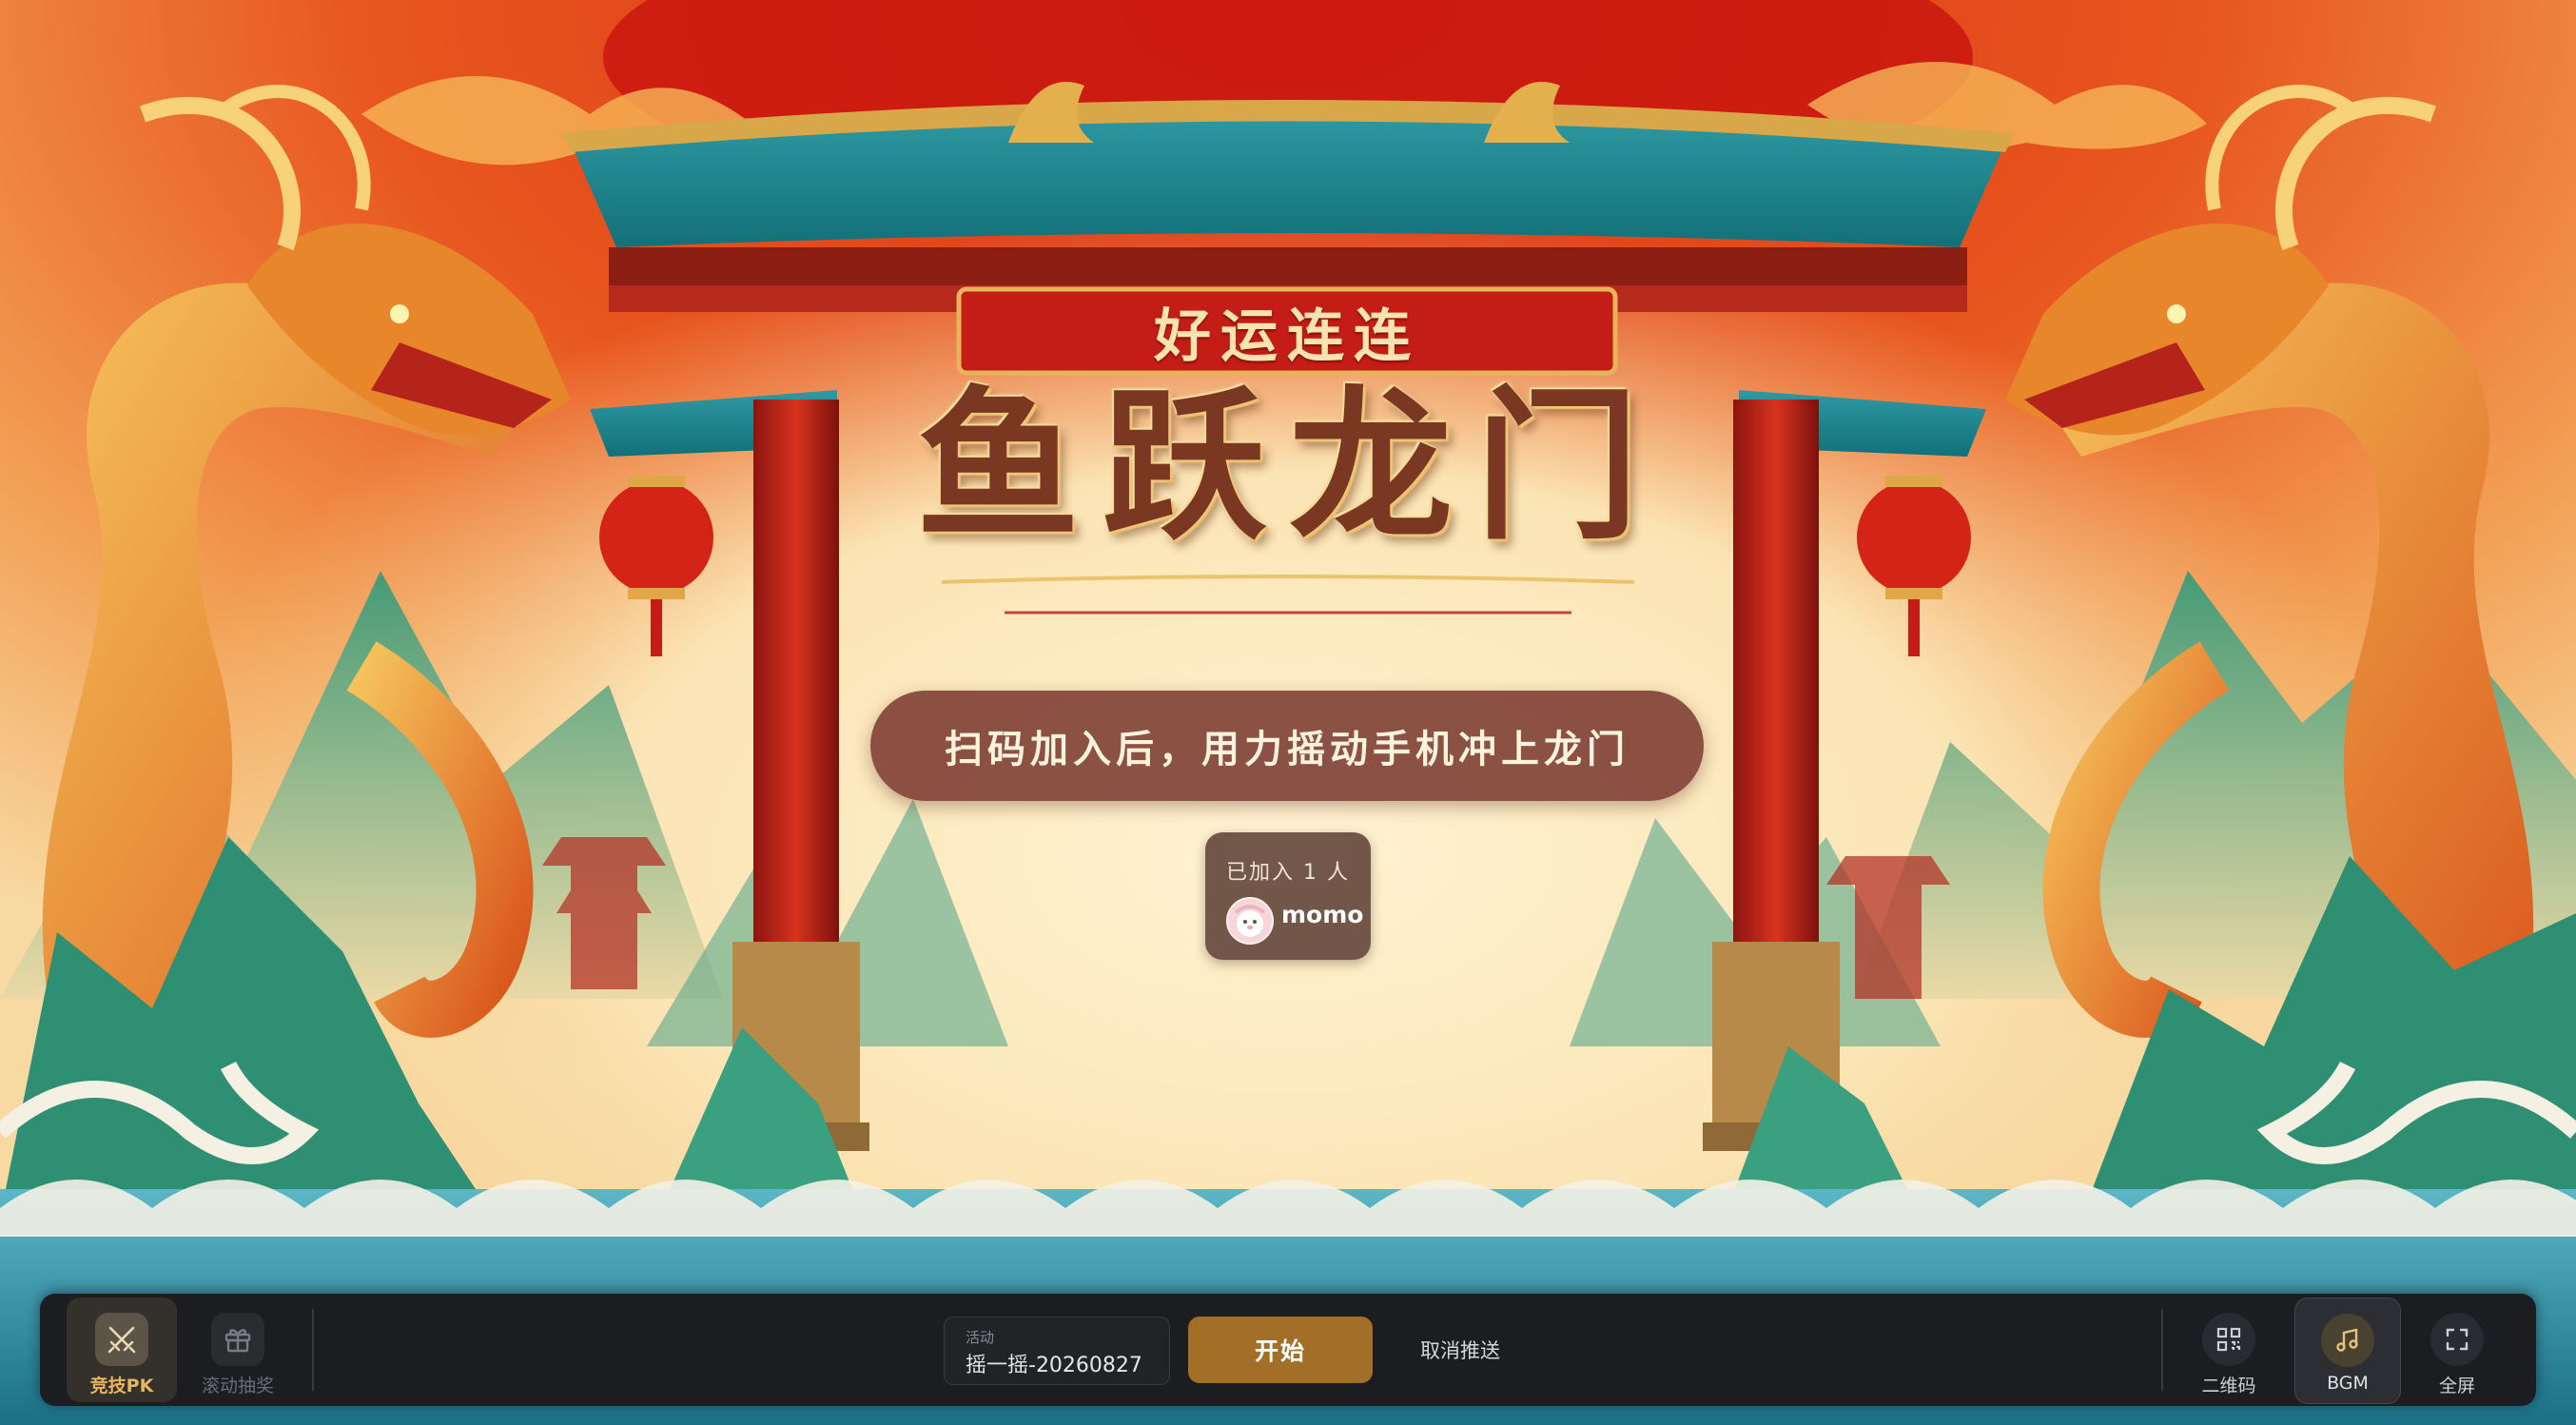 This screenshot has height=1425, width=2576. What do you see at coordinates (1287, 746) in the screenshot?
I see `instruction-banner: 扫码加入后，用力摇动手机冲上龙门` at bounding box center [1287, 746].